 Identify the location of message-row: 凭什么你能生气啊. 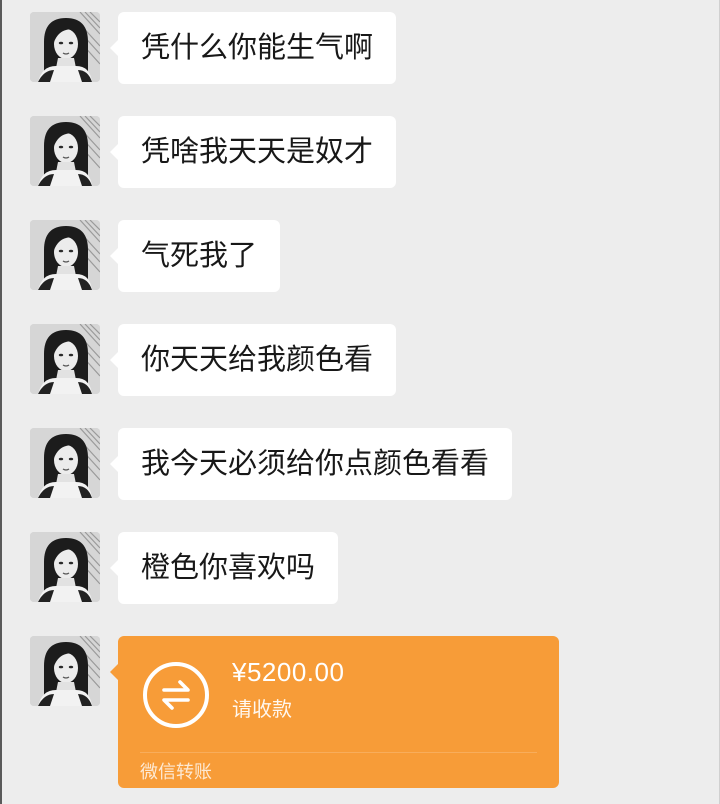
(360, 48).